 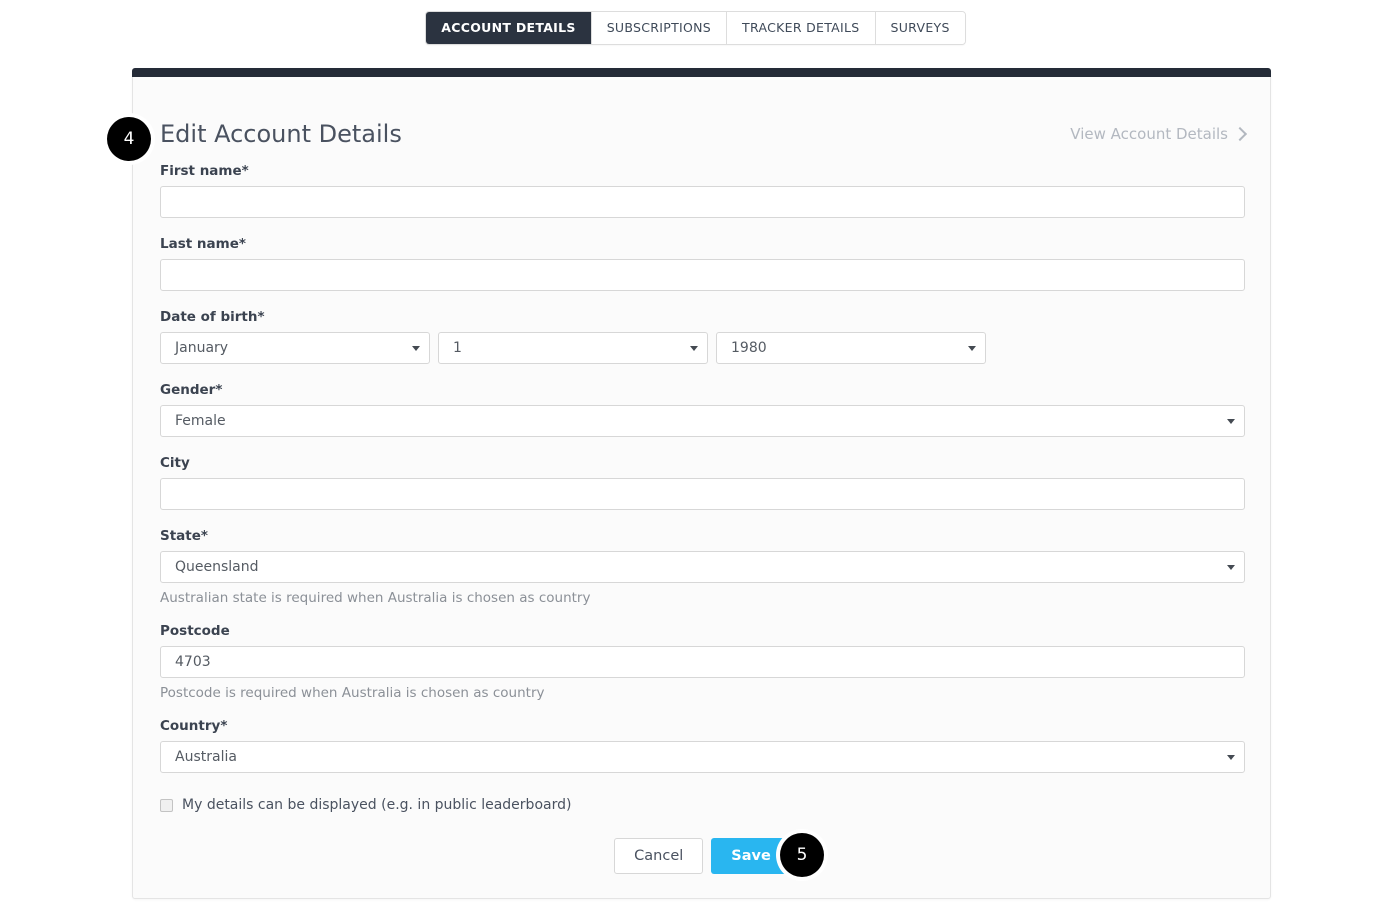 I want to click on city-input, so click(x=702, y=494).